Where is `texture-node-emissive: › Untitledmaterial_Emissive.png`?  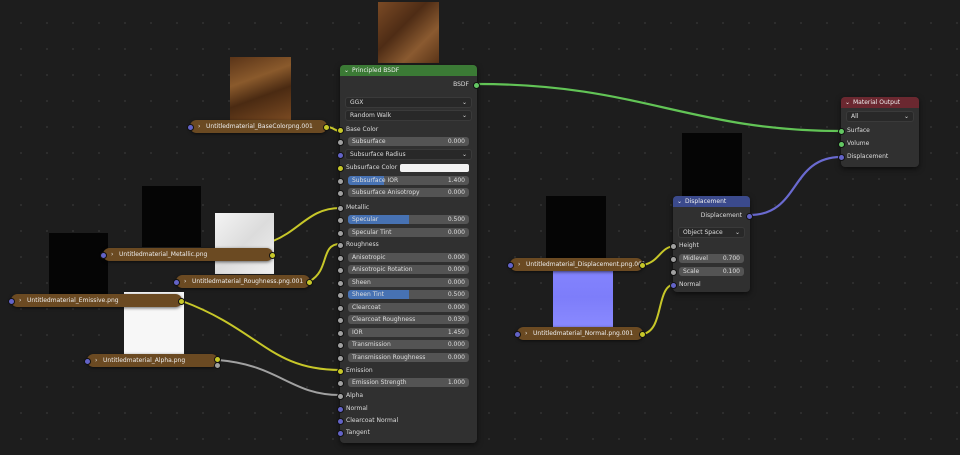 texture-node-emissive: › Untitledmaterial_Emissive.png is located at coordinates (96, 300).